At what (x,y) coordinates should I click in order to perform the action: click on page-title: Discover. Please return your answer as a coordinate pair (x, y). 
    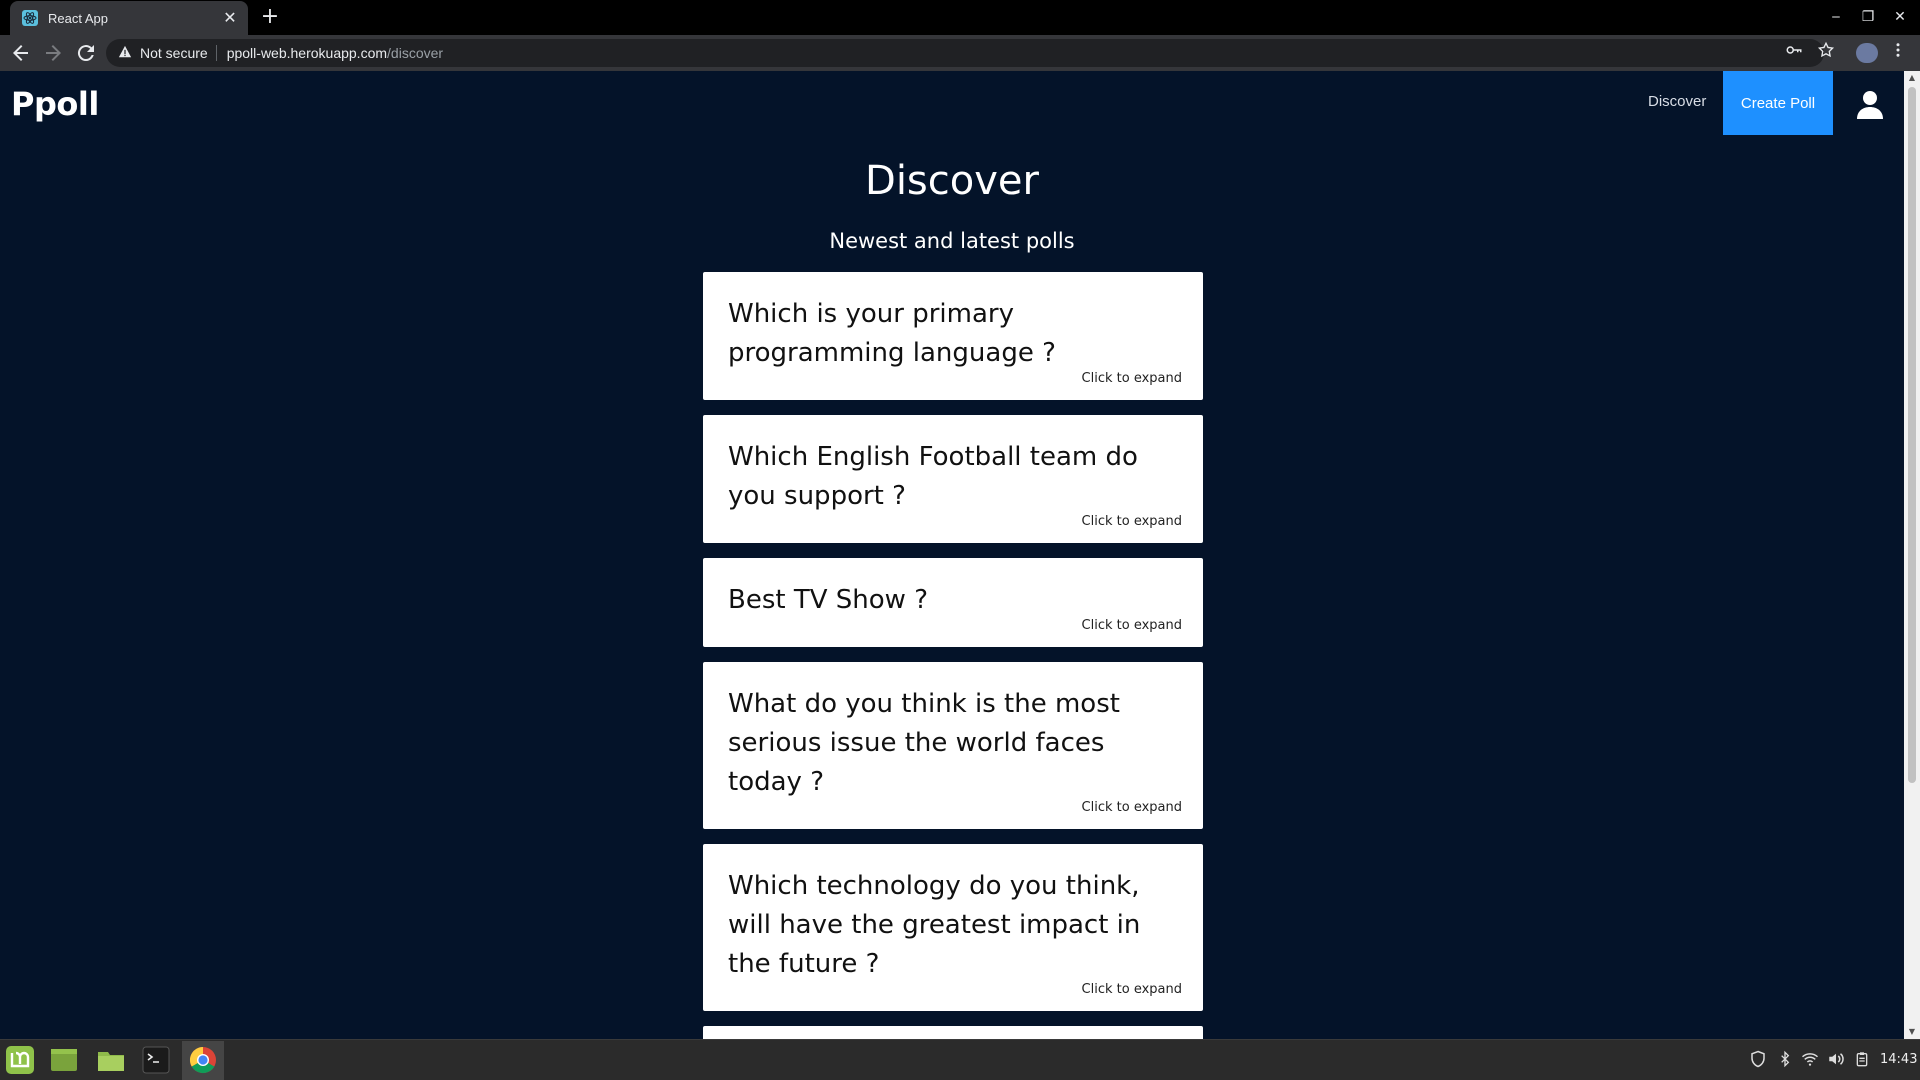
    Looking at the image, I should click on (952, 181).